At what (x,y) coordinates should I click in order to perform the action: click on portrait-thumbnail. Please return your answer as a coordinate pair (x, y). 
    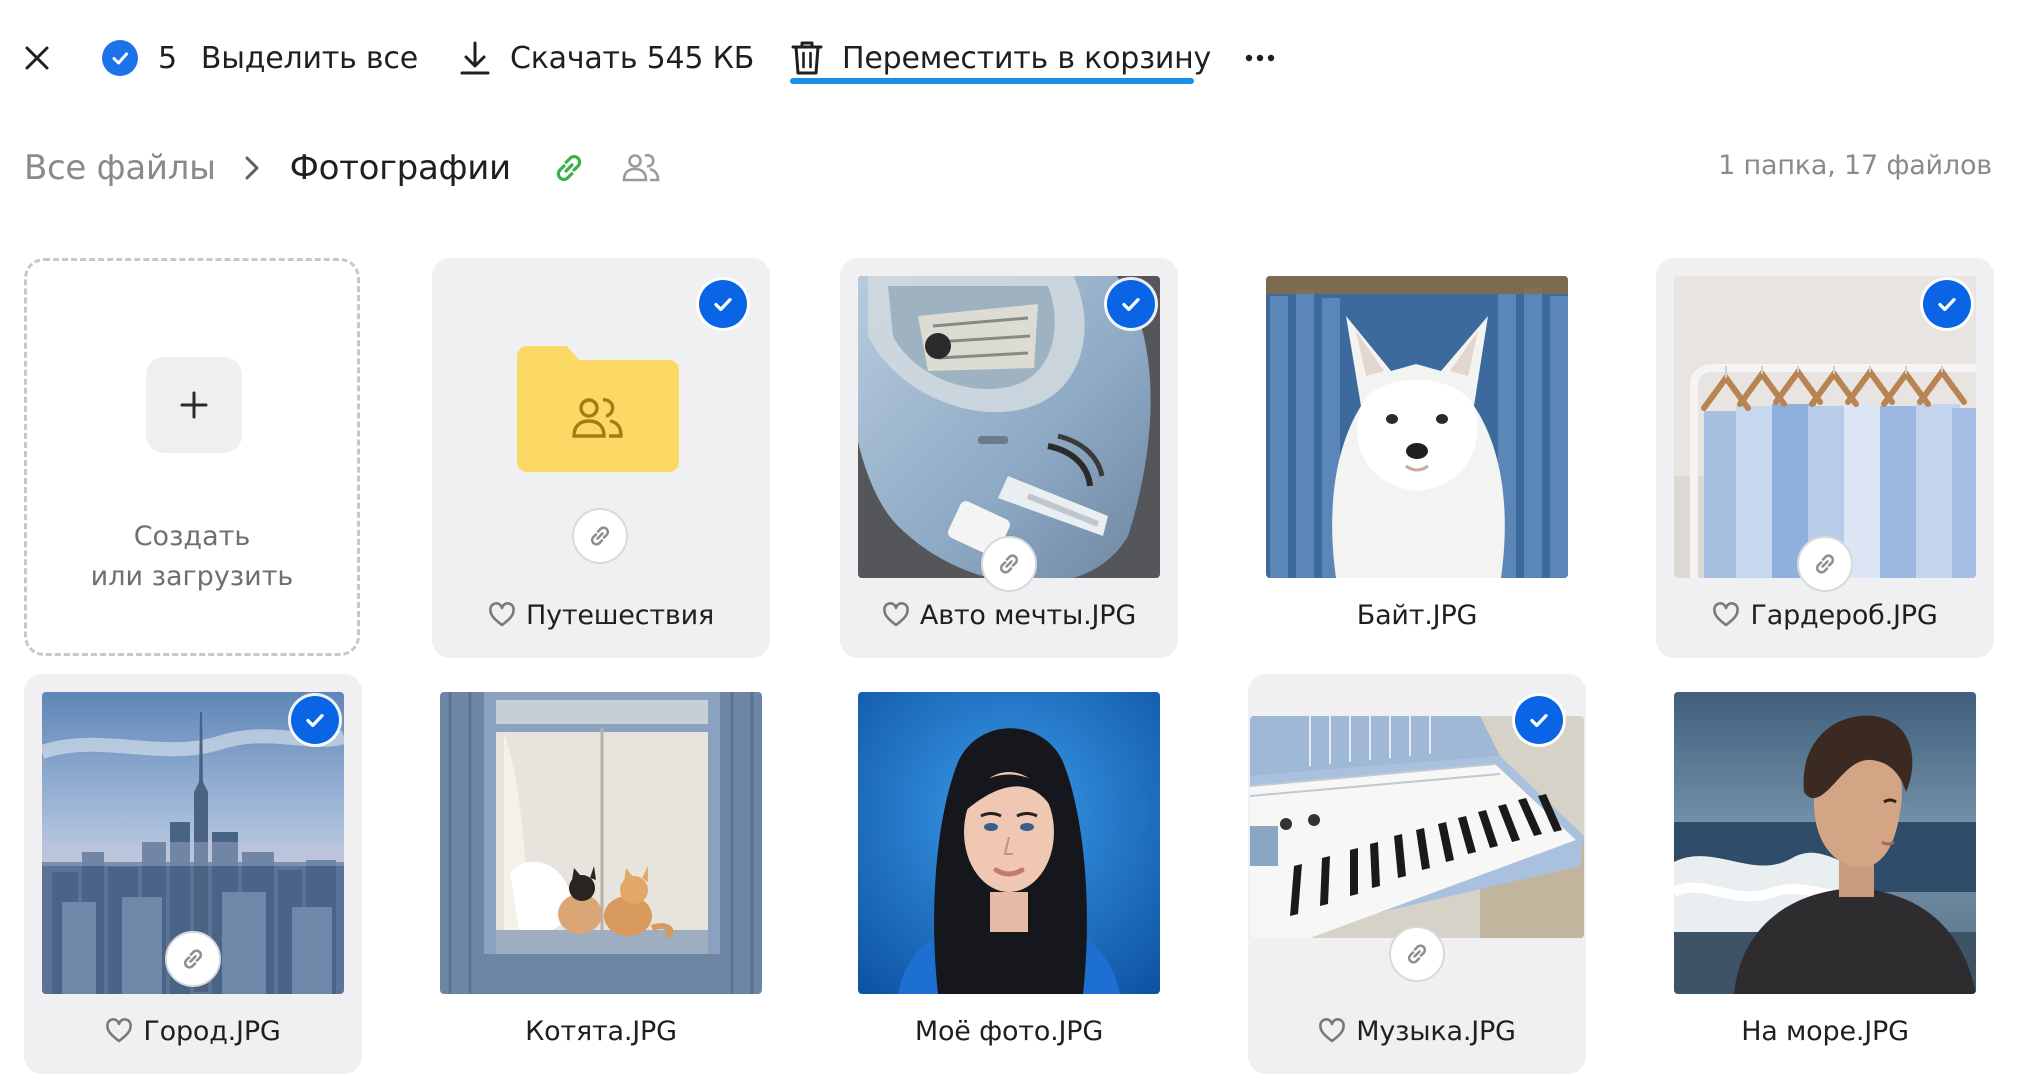
    Looking at the image, I should click on (1009, 843).